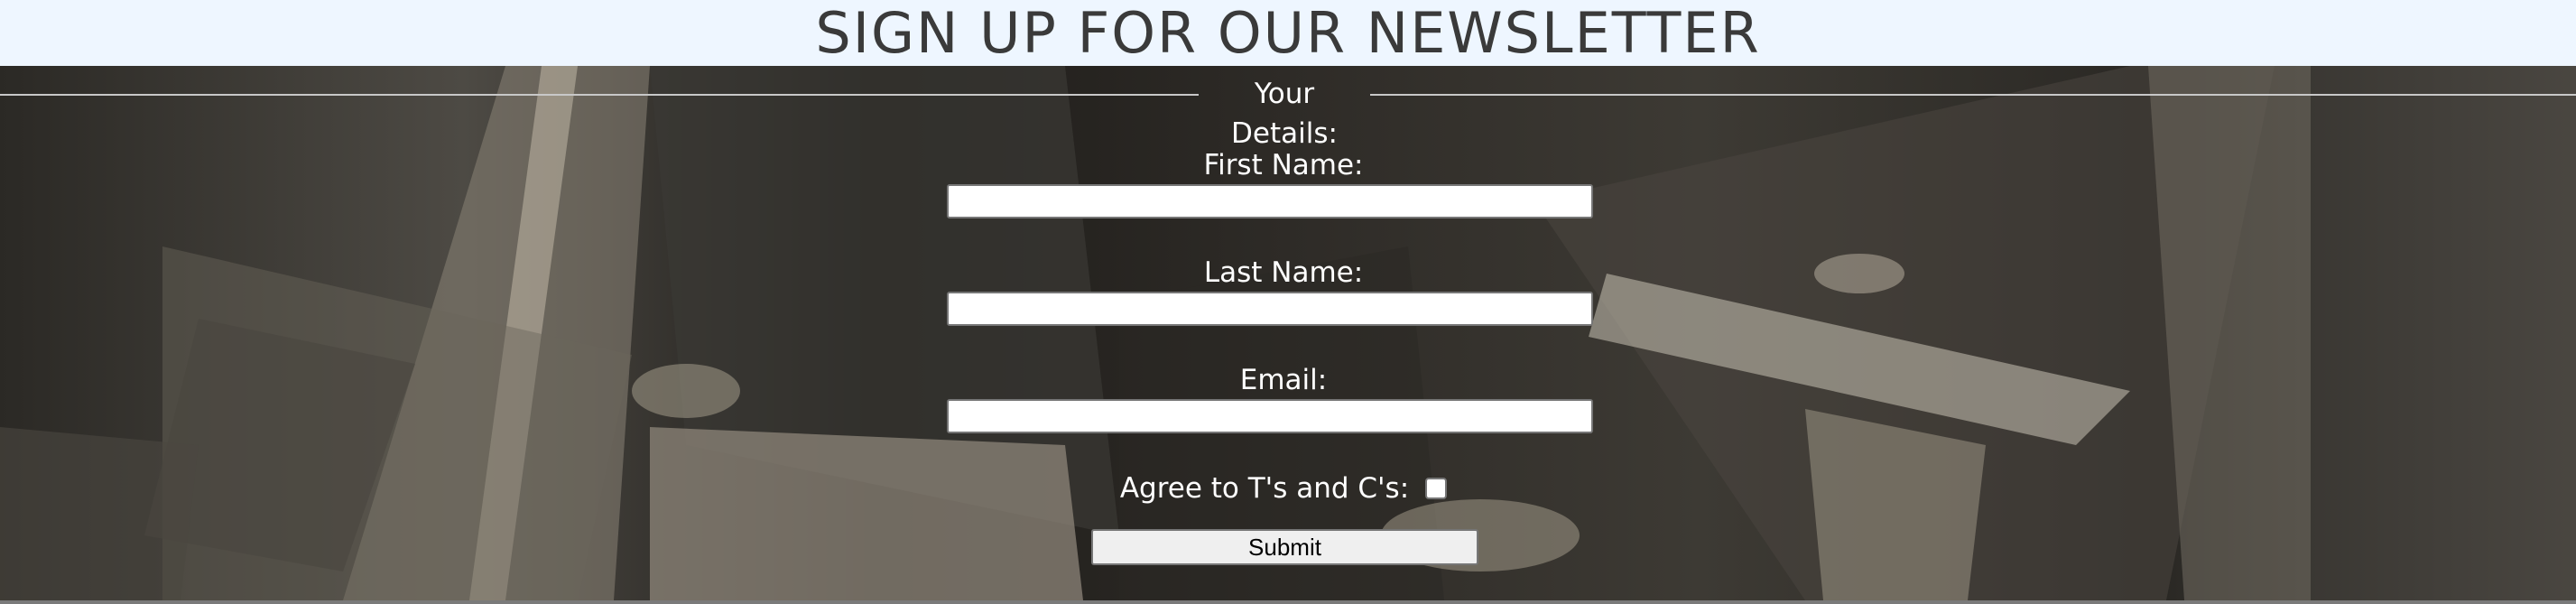  I want to click on last-name-input, so click(1270, 309).